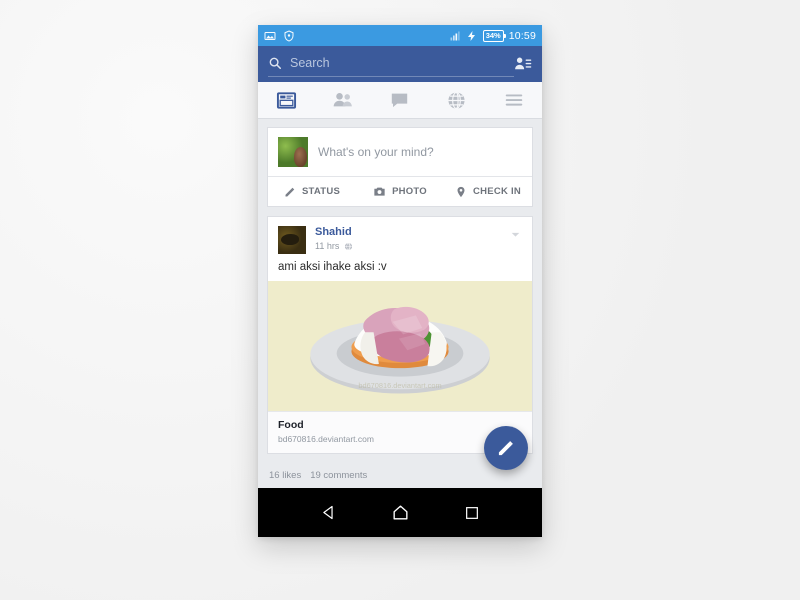 The height and width of the screenshot is (600, 800). I want to click on screenshot-icon, so click(270, 35).